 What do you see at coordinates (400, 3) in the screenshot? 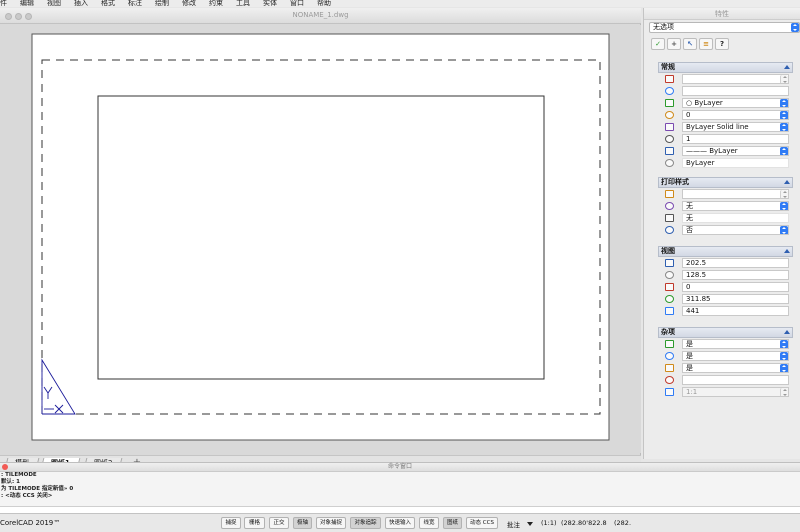
I see `menubar: 件 编辑 视图 插入 格式 标注 绘制 修改 约束 工具 实体 窗口 帮助` at bounding box center [400, 3].